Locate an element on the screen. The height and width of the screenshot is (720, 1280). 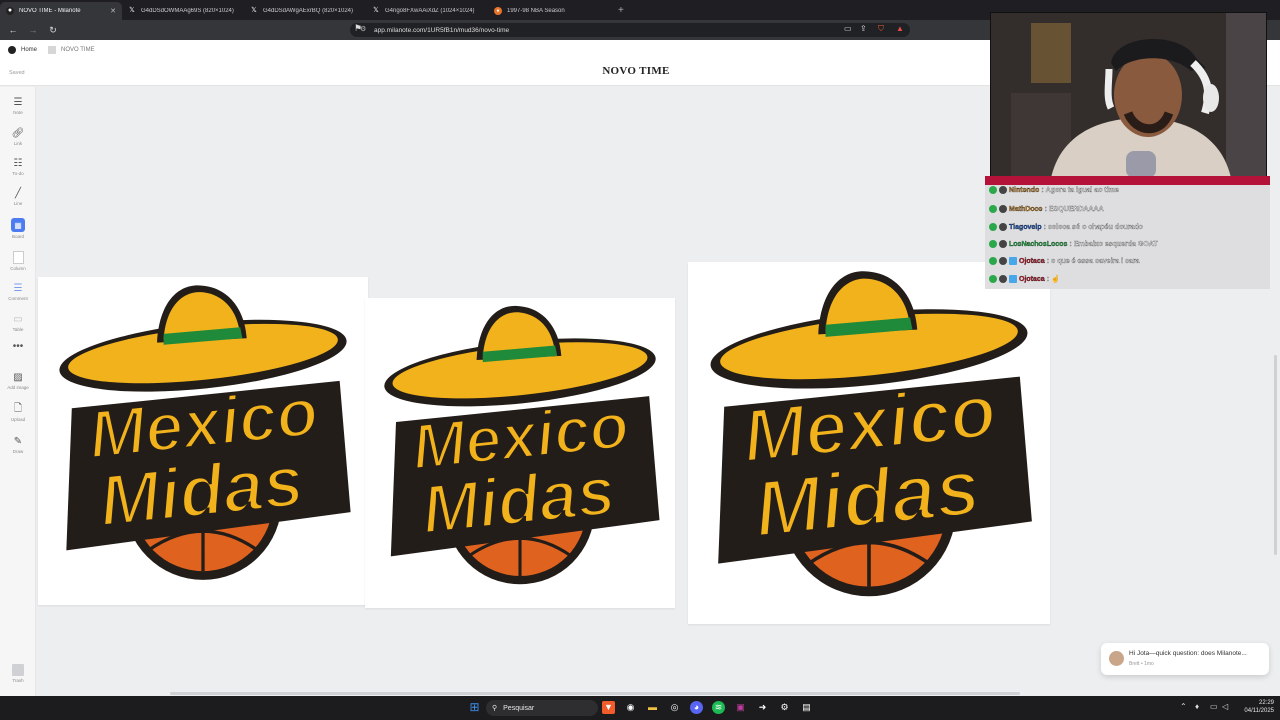
chat-message: Nintendo: Agora ta igual ao time is located at coordinates (1054, 190).